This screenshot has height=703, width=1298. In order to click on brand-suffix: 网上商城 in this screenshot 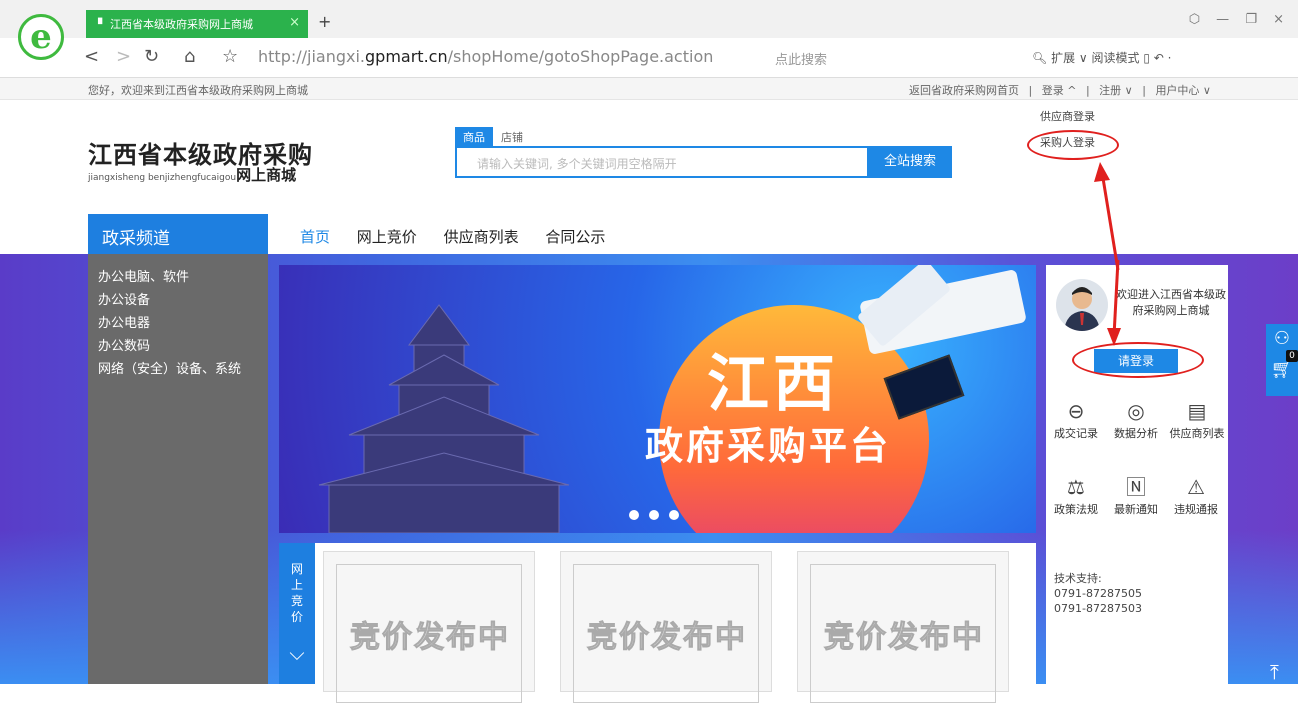, I will do `click(266, 175)`.